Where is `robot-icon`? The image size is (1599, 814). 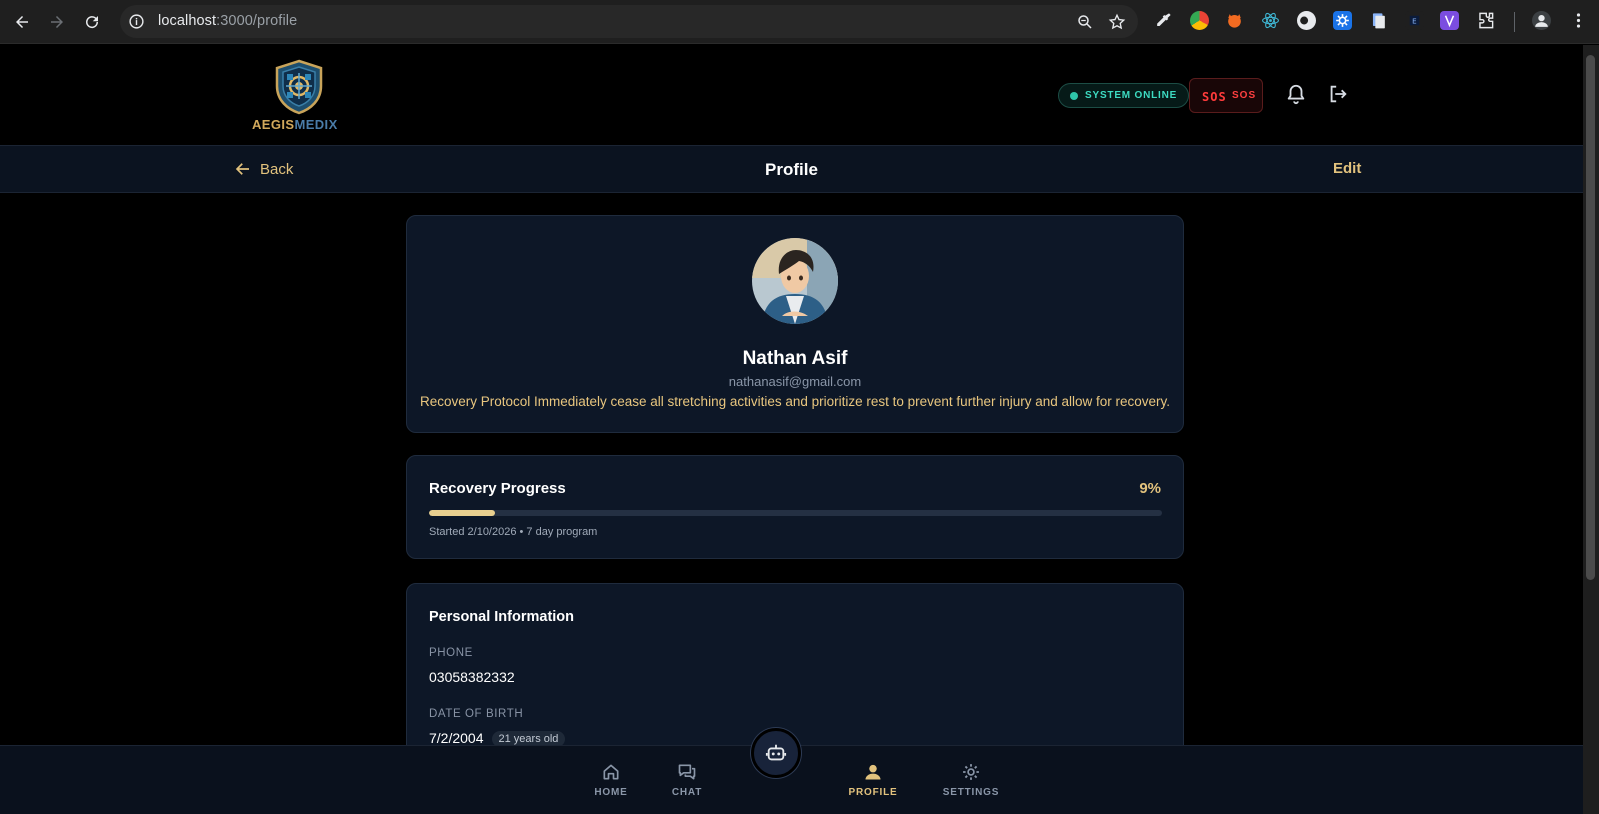 robot-icon is located at coordinates (776, 752).